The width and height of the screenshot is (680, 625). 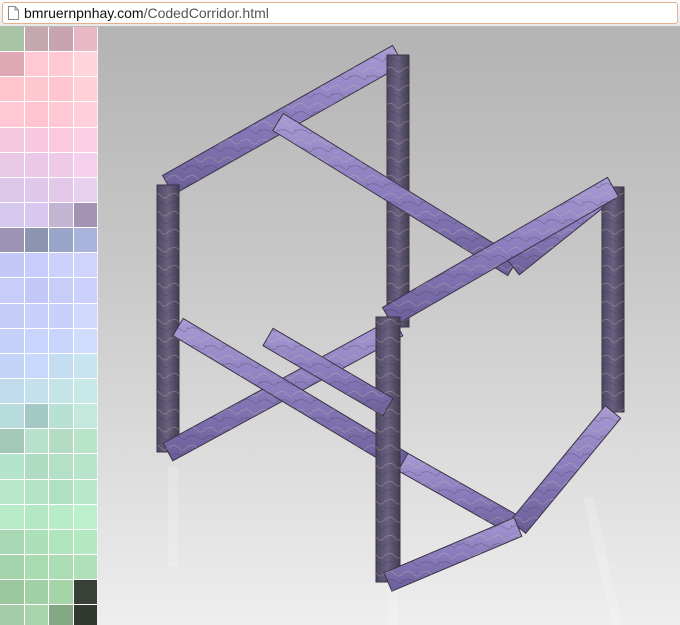 What do you see at coordinates (168, 318) in the screenshot?
I see `beam-texture` at bounding box center [168, 318].